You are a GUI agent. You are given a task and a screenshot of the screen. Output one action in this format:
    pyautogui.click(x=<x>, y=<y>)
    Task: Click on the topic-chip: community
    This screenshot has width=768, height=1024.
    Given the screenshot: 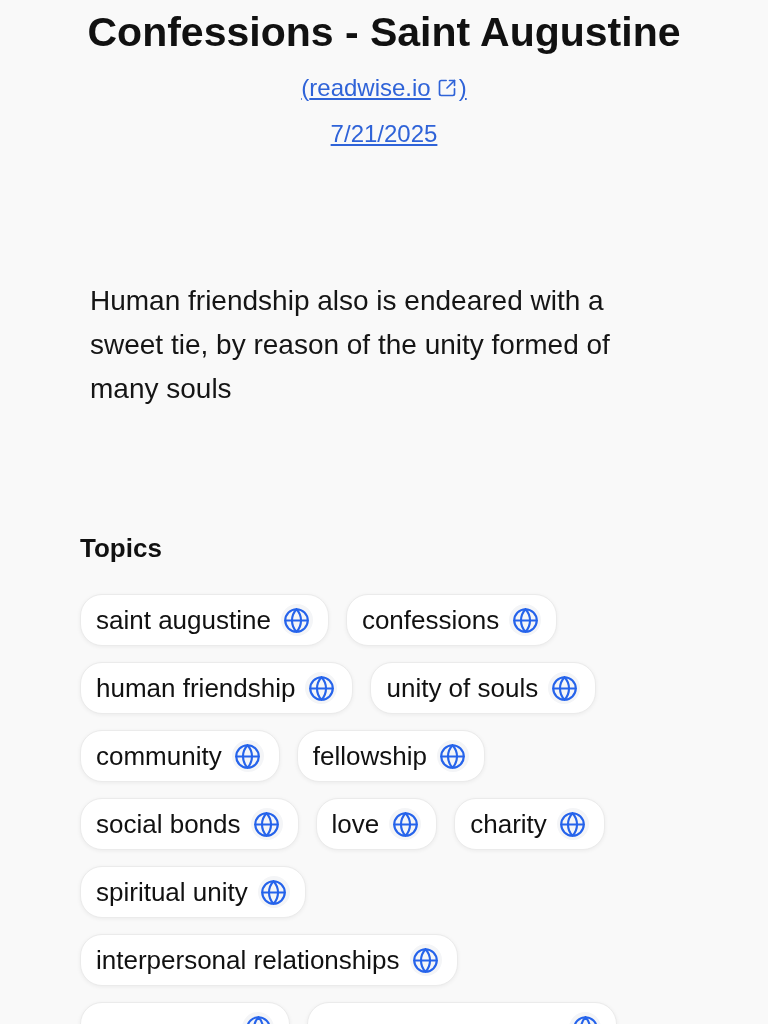 What is the action you would take?
    pyautogui.click(x=180, y=756)
    